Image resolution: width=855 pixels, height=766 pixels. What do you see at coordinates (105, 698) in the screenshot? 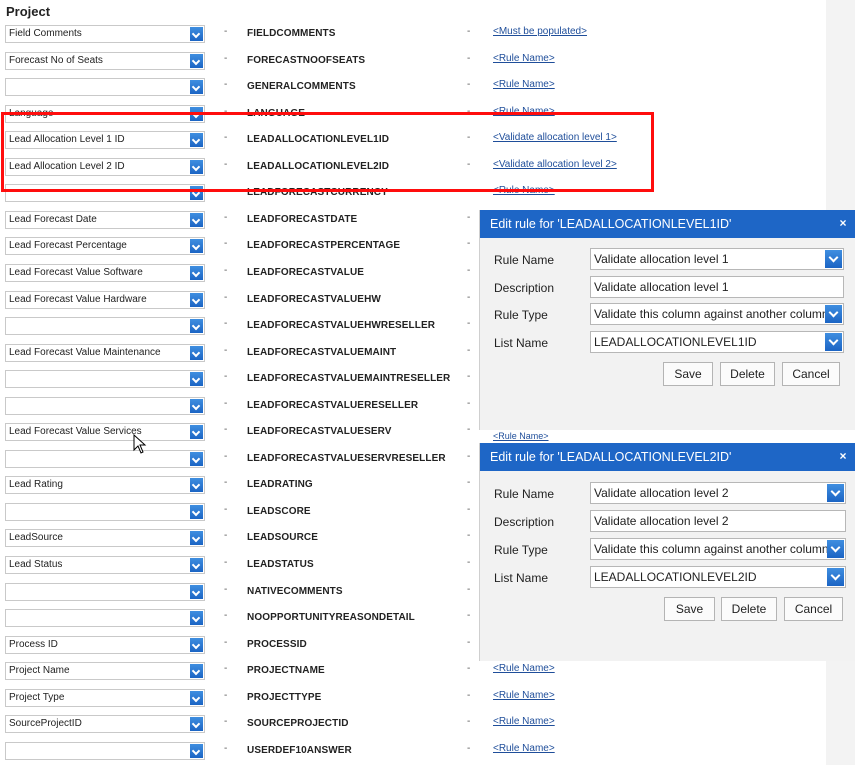
I see `field-select: Project Type` at bounding box center [105, 698].